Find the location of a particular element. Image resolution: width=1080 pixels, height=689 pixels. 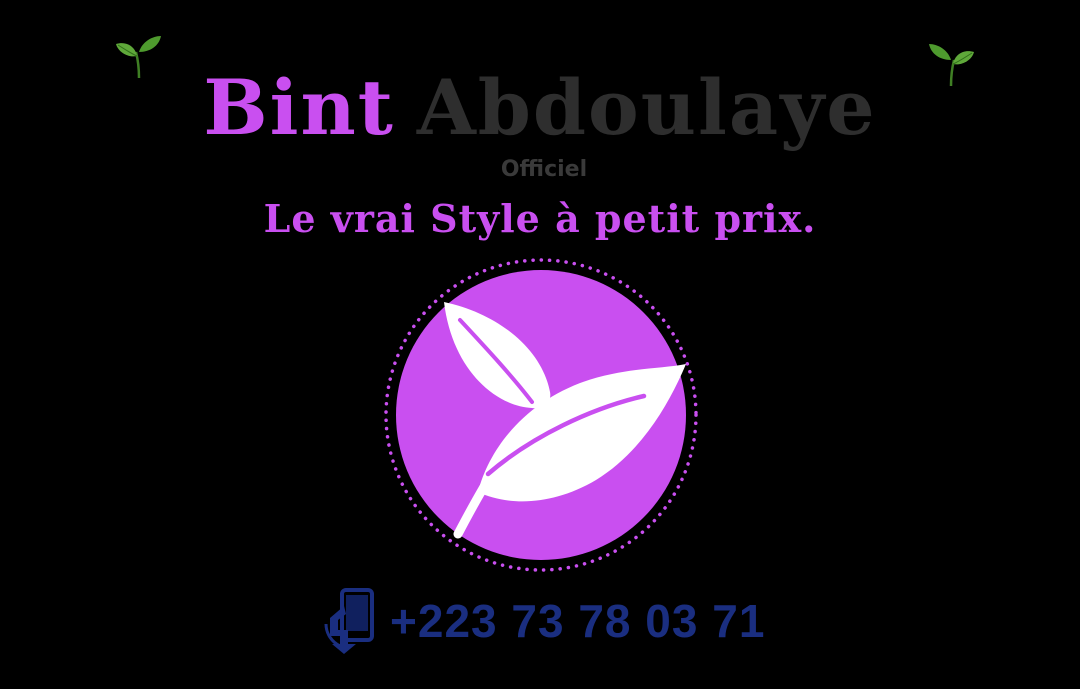

brand-first-word: Bint is located at coordinates (299, 107).